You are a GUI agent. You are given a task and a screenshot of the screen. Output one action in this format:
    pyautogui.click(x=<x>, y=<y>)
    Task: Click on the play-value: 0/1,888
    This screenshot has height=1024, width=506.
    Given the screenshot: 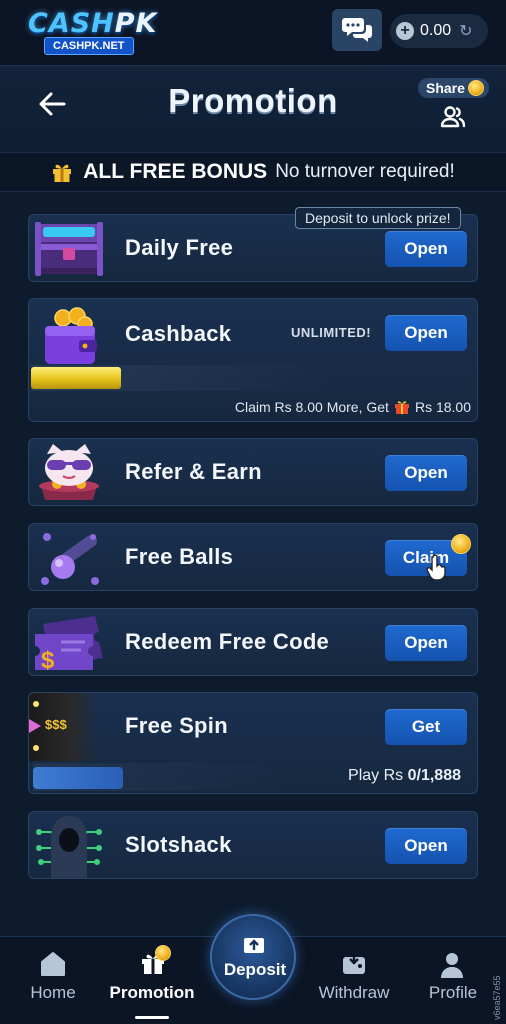 What is the action you would take?
    pyautogui.click(x=434, y=775)
    